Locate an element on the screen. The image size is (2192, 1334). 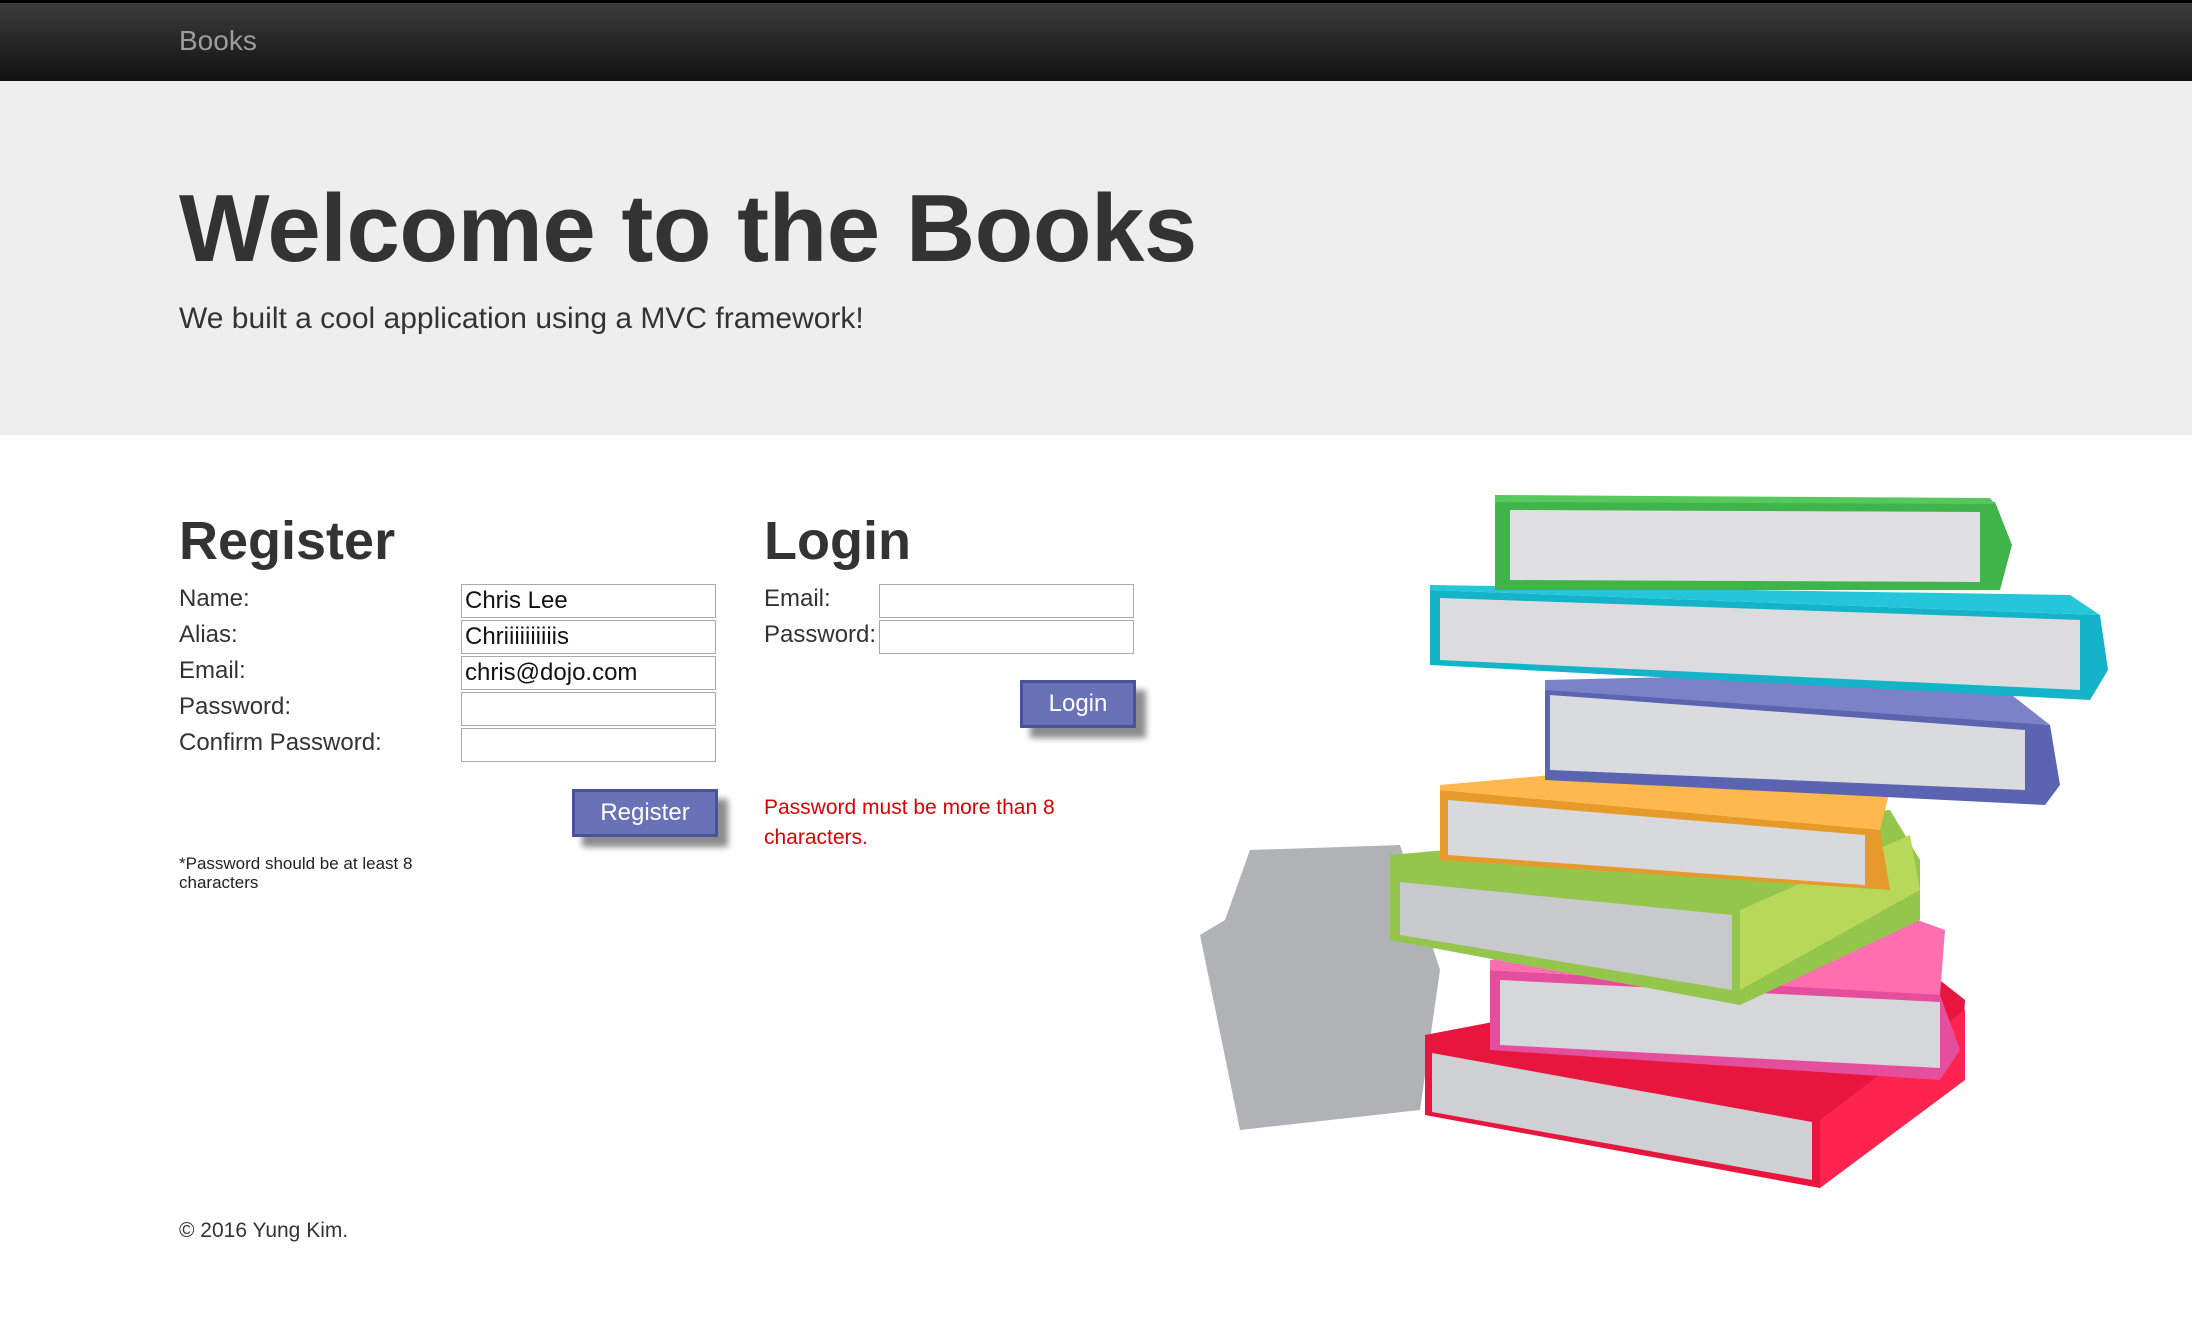
login-email-input is located at coordinates (1006, 601).